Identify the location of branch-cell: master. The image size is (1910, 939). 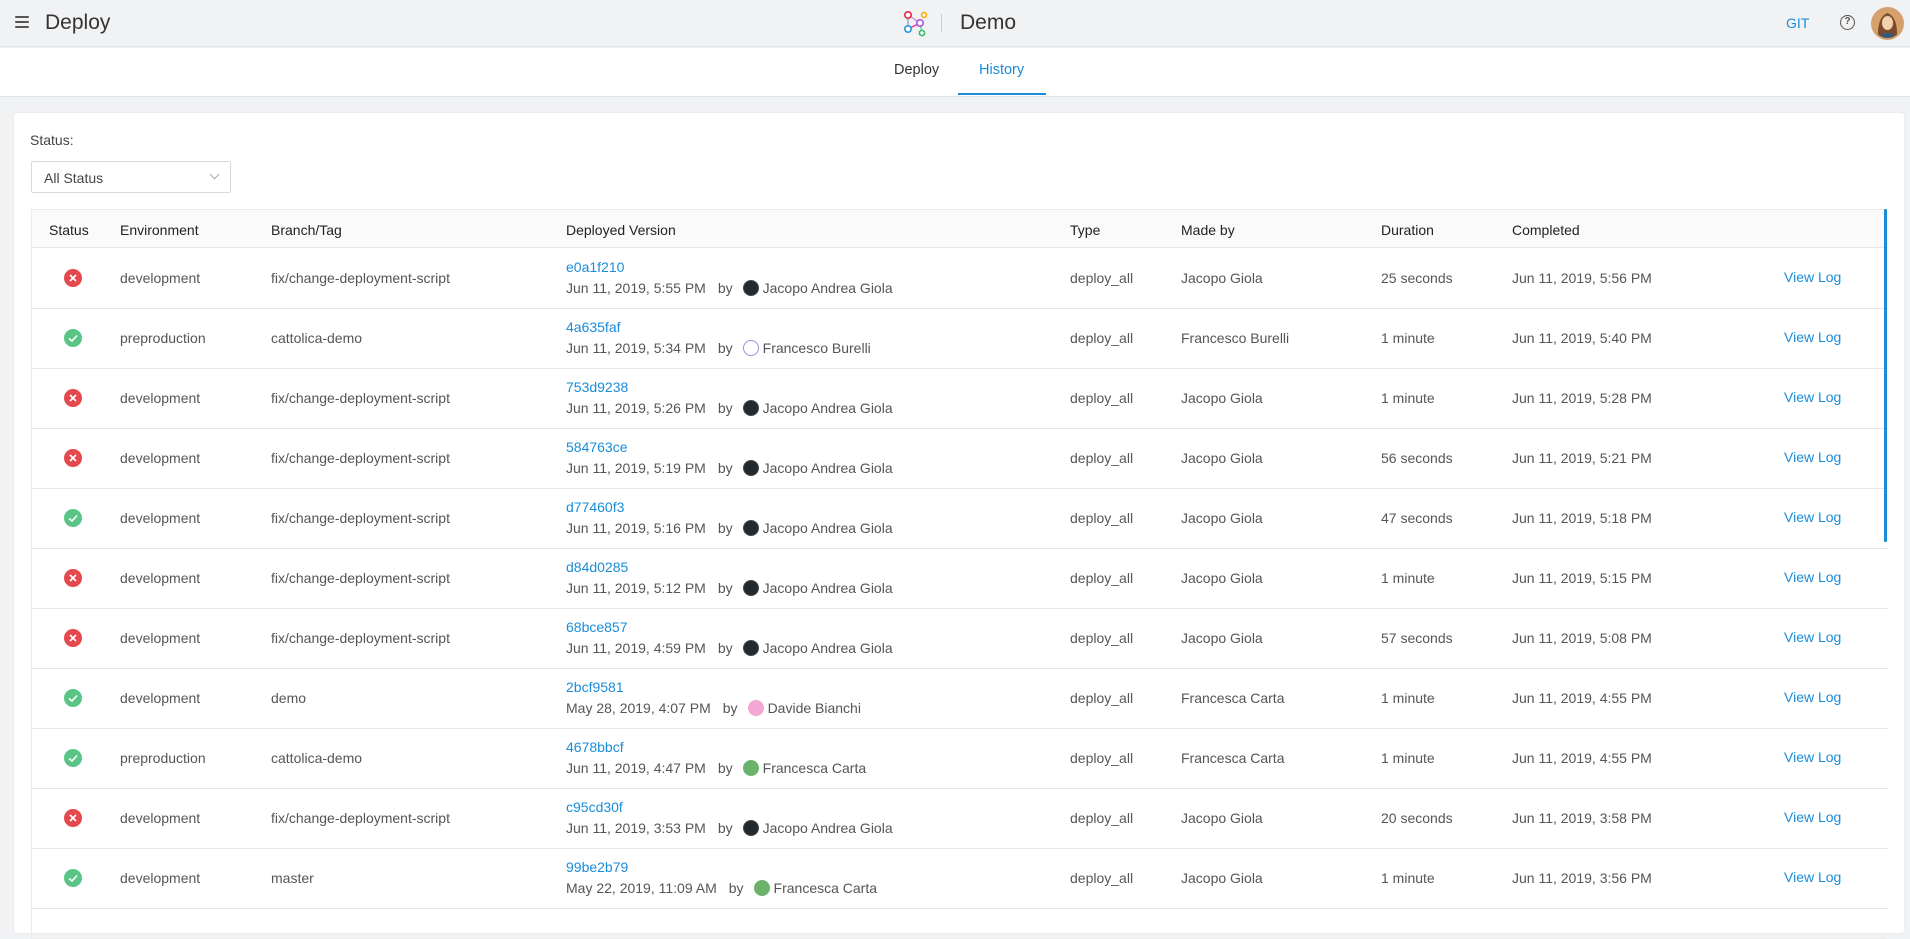
(292, 878).